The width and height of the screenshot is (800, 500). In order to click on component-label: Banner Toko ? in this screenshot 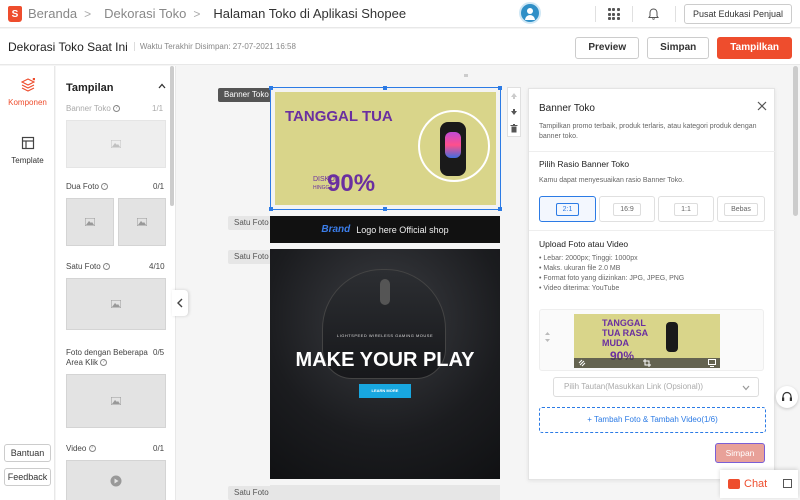, I will do `click(93, 108)`.